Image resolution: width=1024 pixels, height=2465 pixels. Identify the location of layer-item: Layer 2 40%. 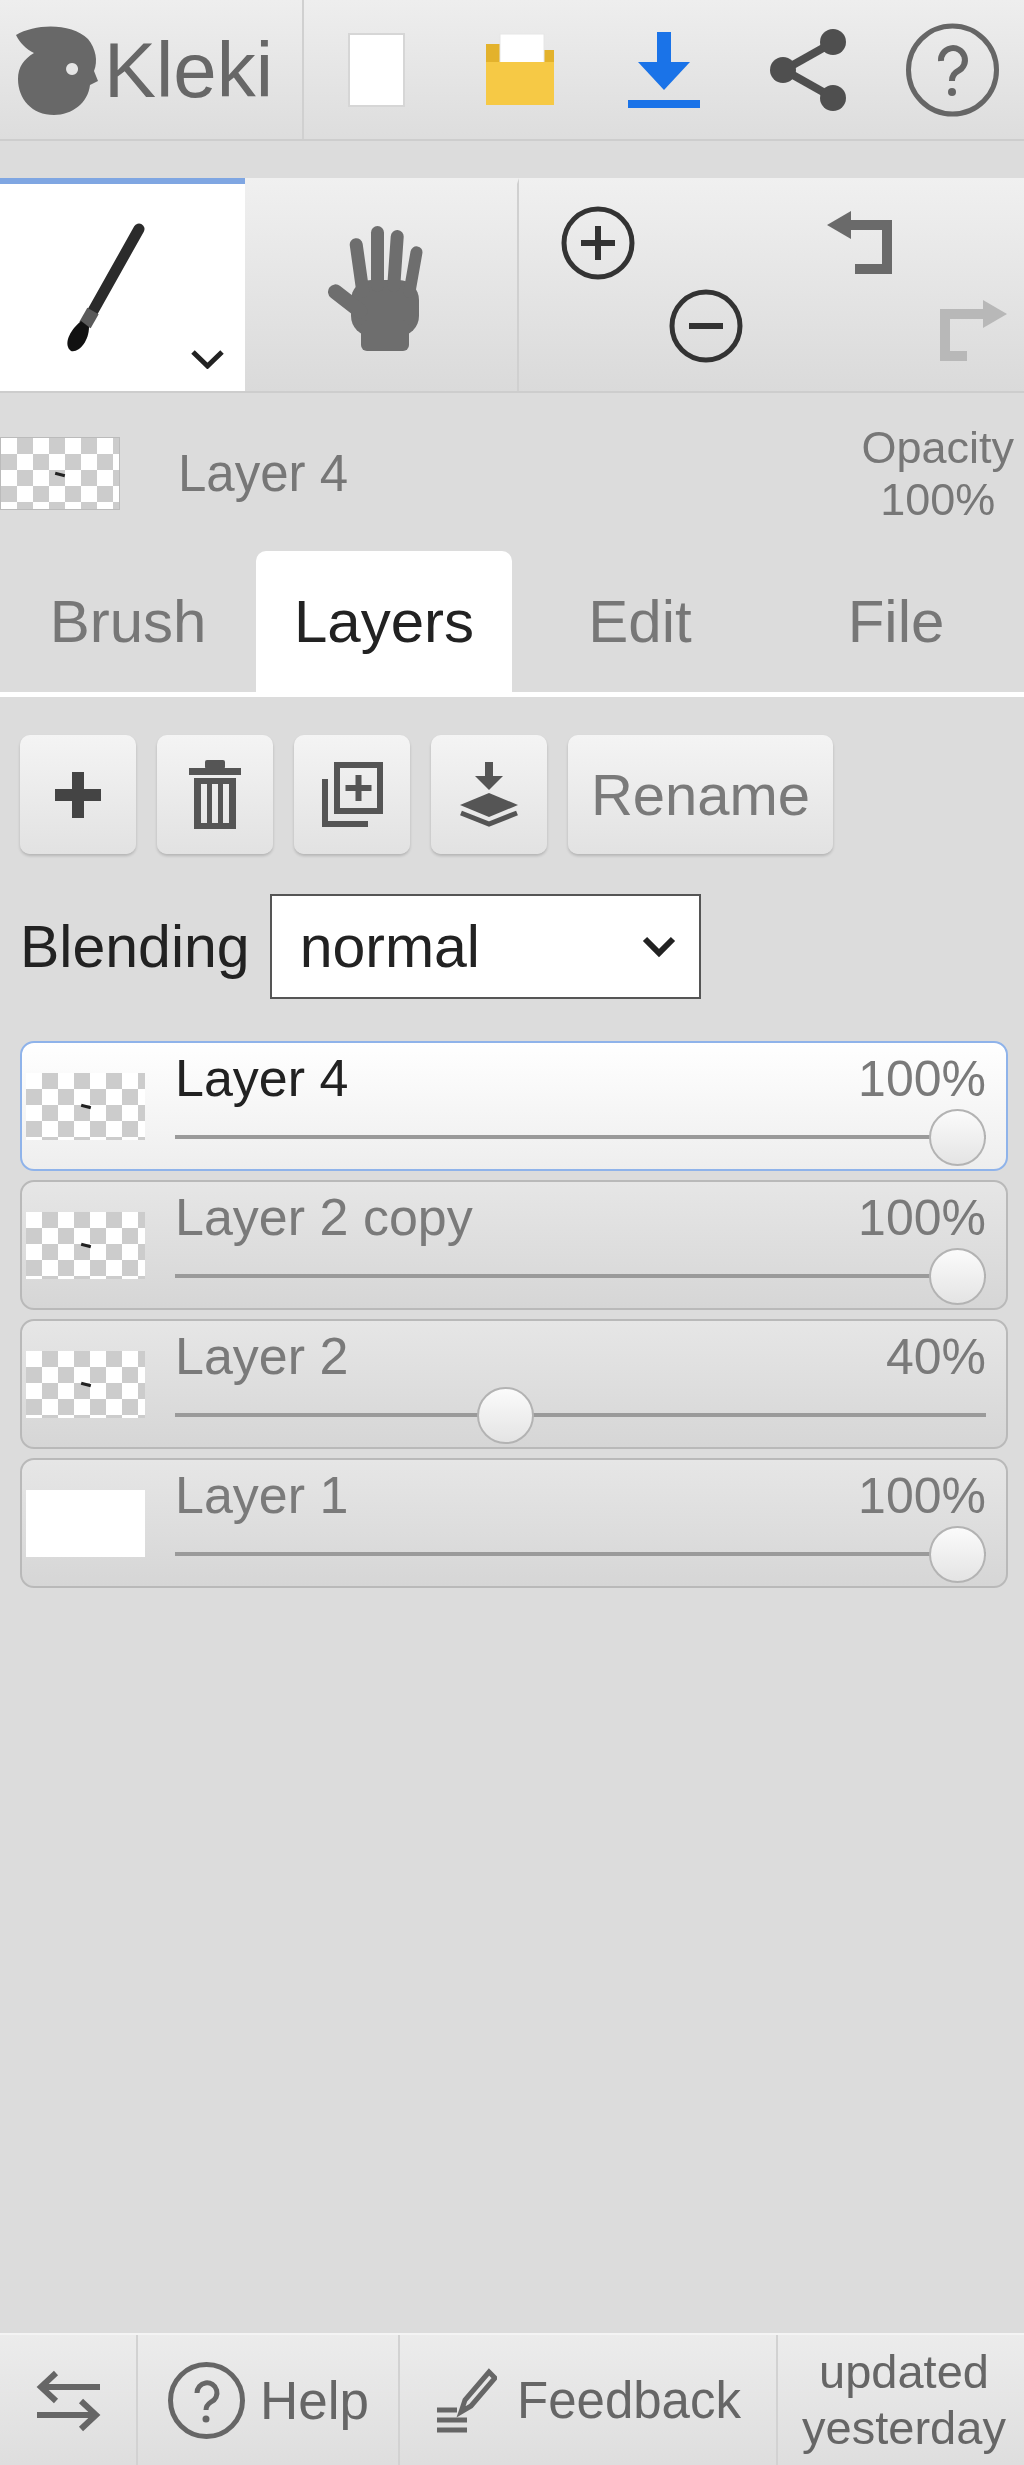
(514, 1384).